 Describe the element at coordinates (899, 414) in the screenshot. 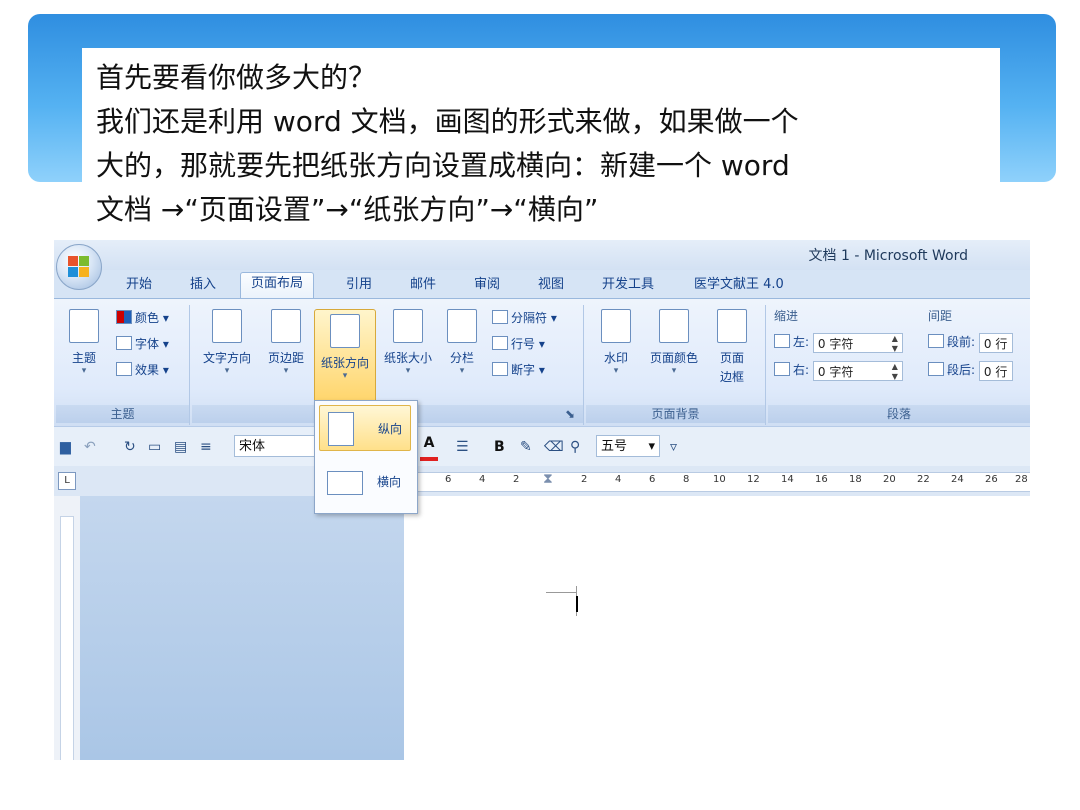

I see `paragraph-group-label: 段落` at that location.